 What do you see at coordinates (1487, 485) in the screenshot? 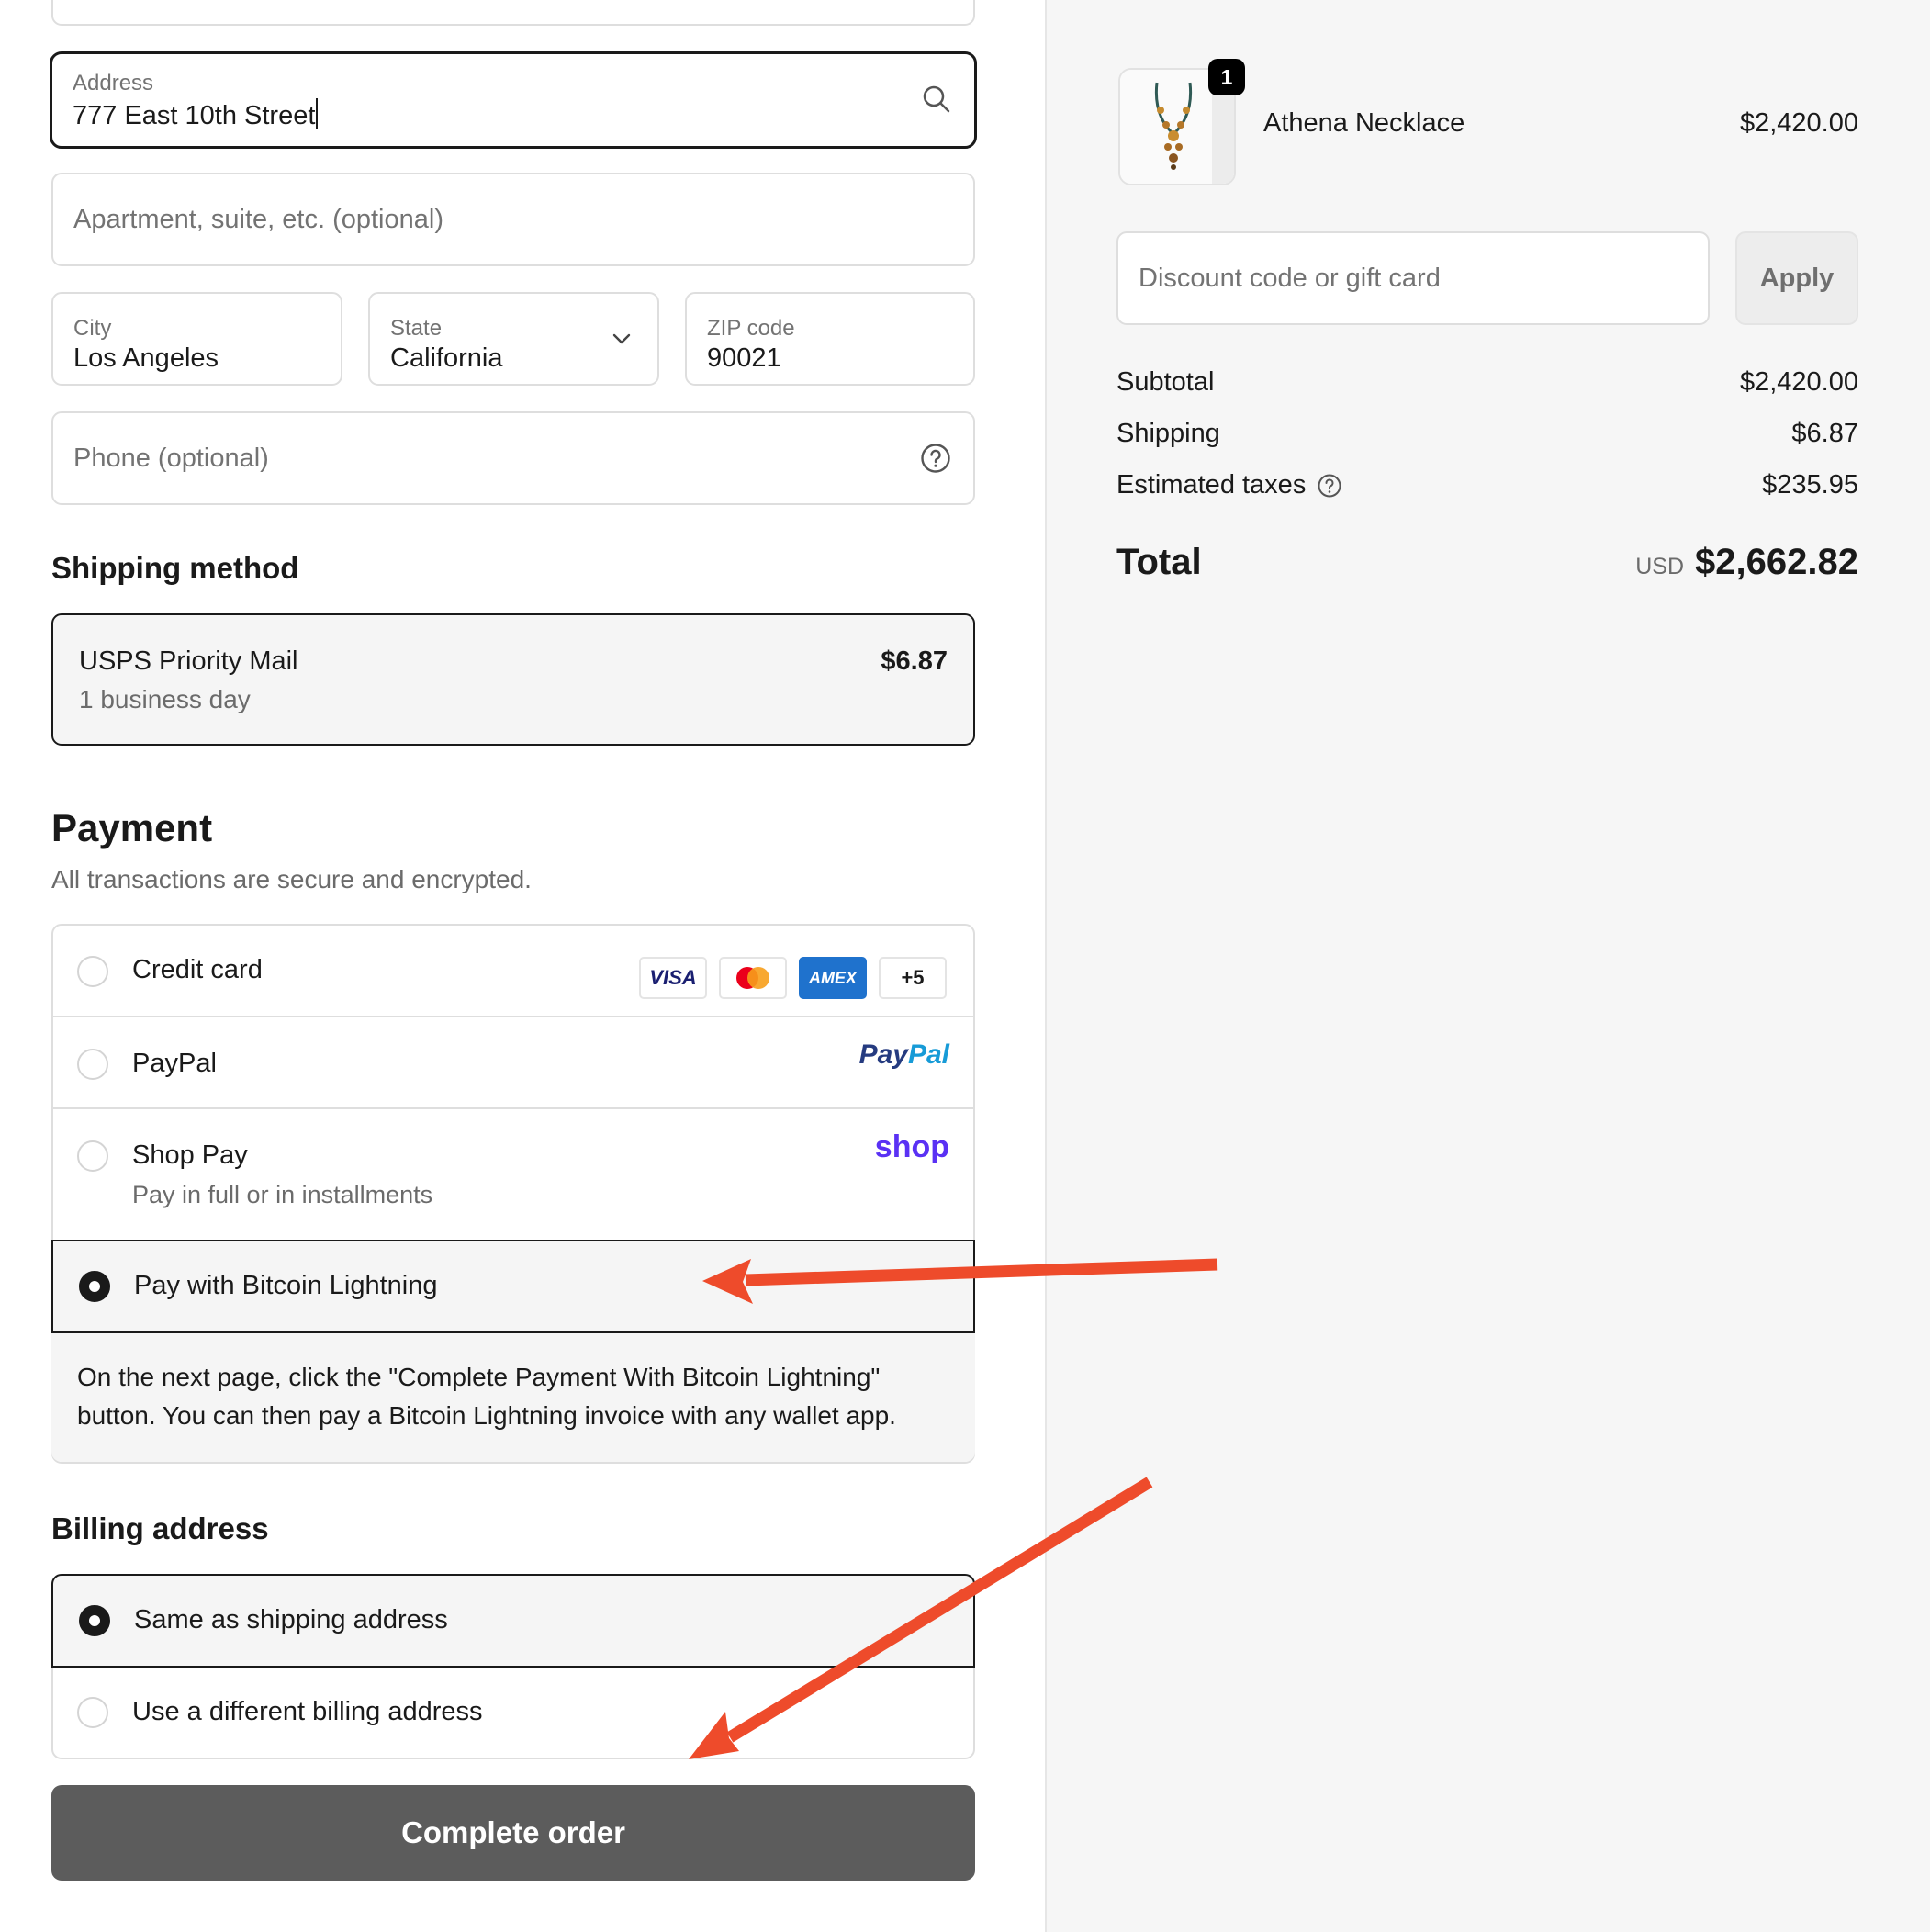
I see `taxes-row: Estimated taxes $235.95` at bounding box center [1487, 485].